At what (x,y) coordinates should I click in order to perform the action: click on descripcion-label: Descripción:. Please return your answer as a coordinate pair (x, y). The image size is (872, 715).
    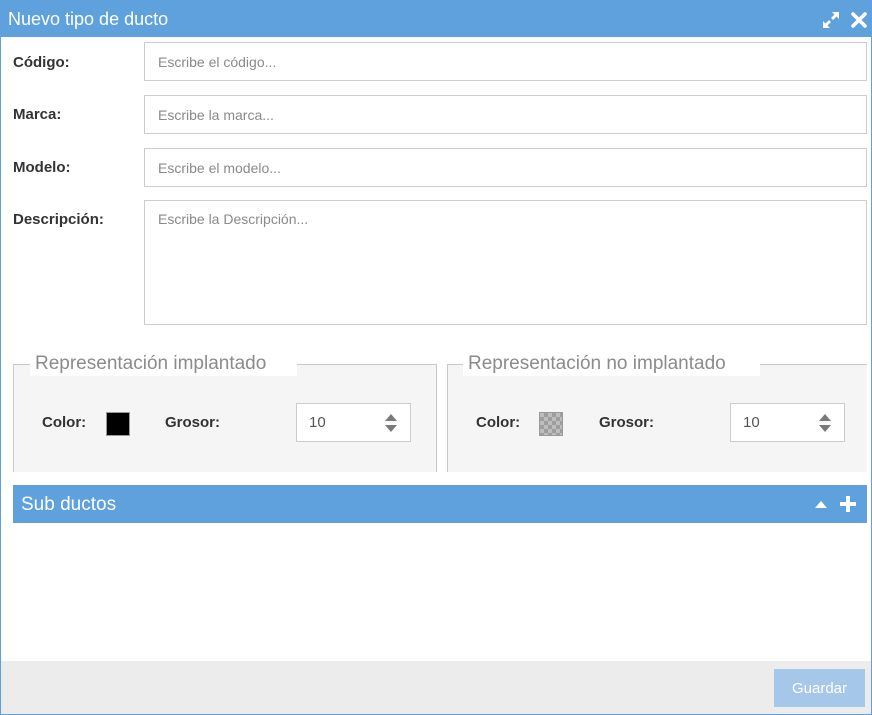
    Looking at the image, I should click on (58, 219).